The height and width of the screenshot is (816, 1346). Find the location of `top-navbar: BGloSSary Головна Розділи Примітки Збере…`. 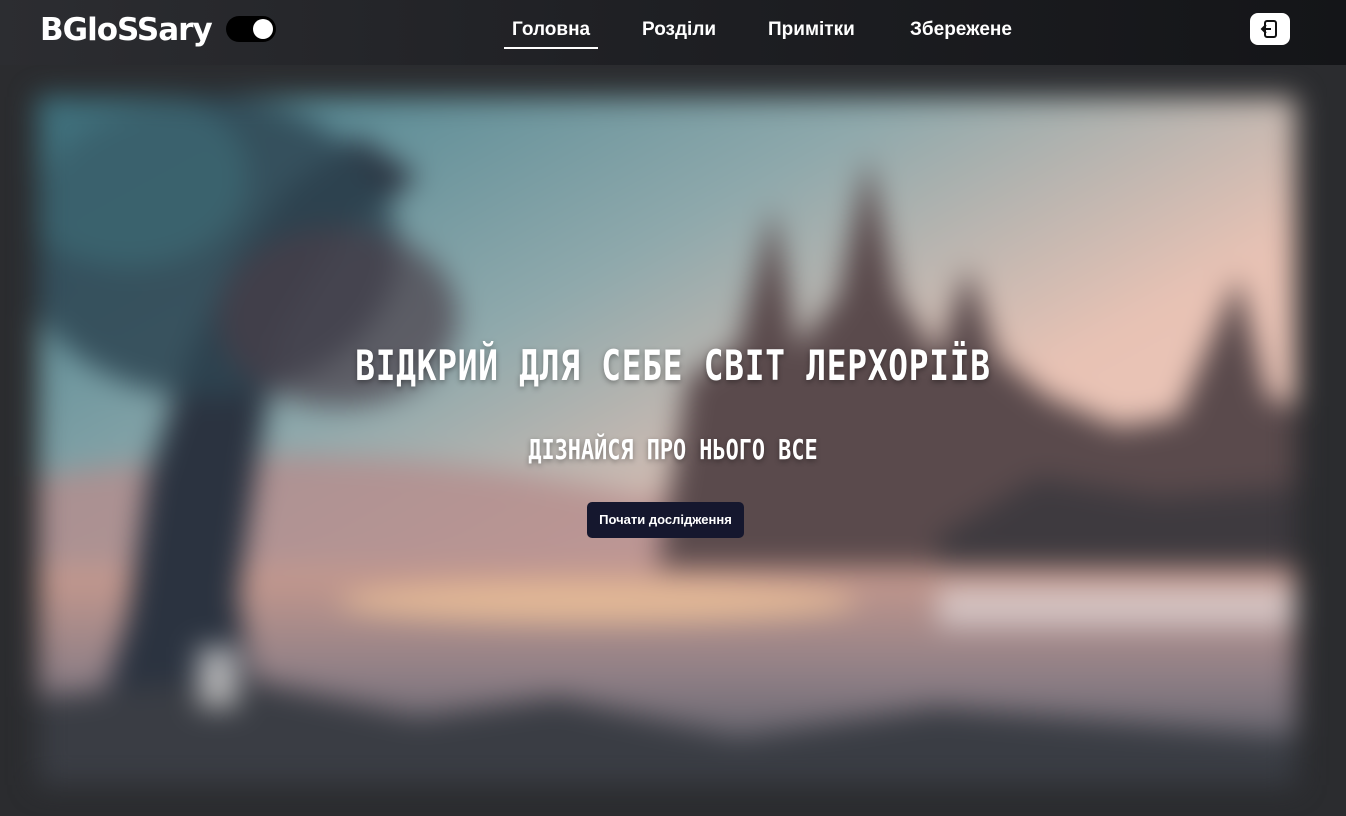

top-navbar: BGloSSary Головна Розділи Примітки Збере… is located at coordinates (673, 32).